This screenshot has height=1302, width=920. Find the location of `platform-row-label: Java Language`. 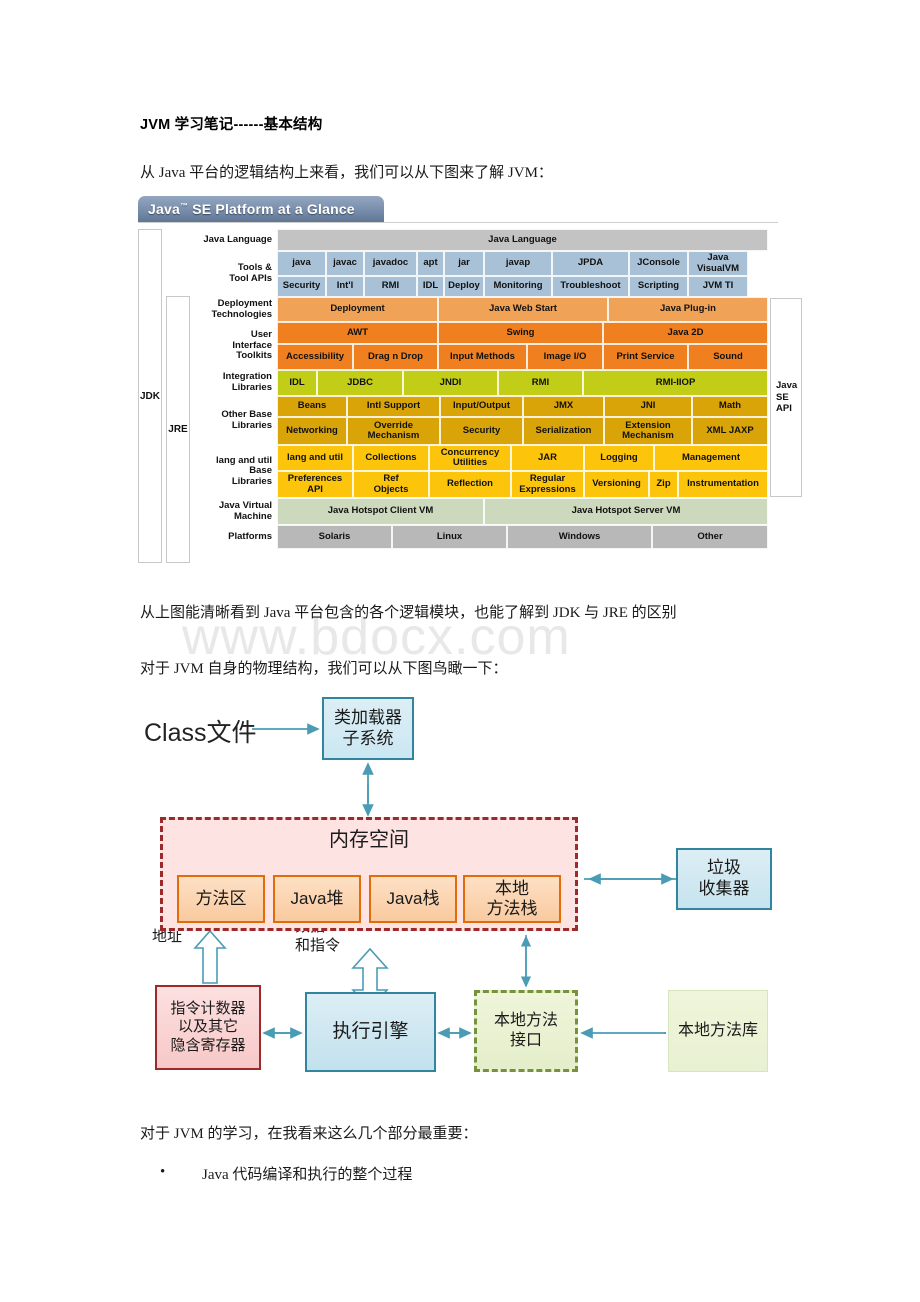

platform-row-label: Java Language is located at coordinates (237, 239).